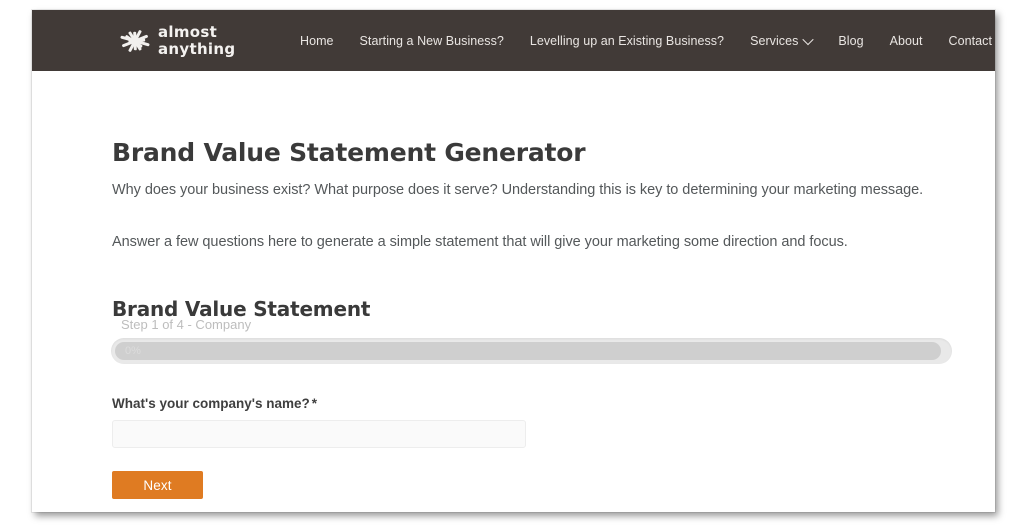 The width and height of the screenshot is (1024, 527). Describe the element at coordinates (186, 324) in the screenshot. I see `form-step-indicator: Step 1 of 4 - Company` at that location.